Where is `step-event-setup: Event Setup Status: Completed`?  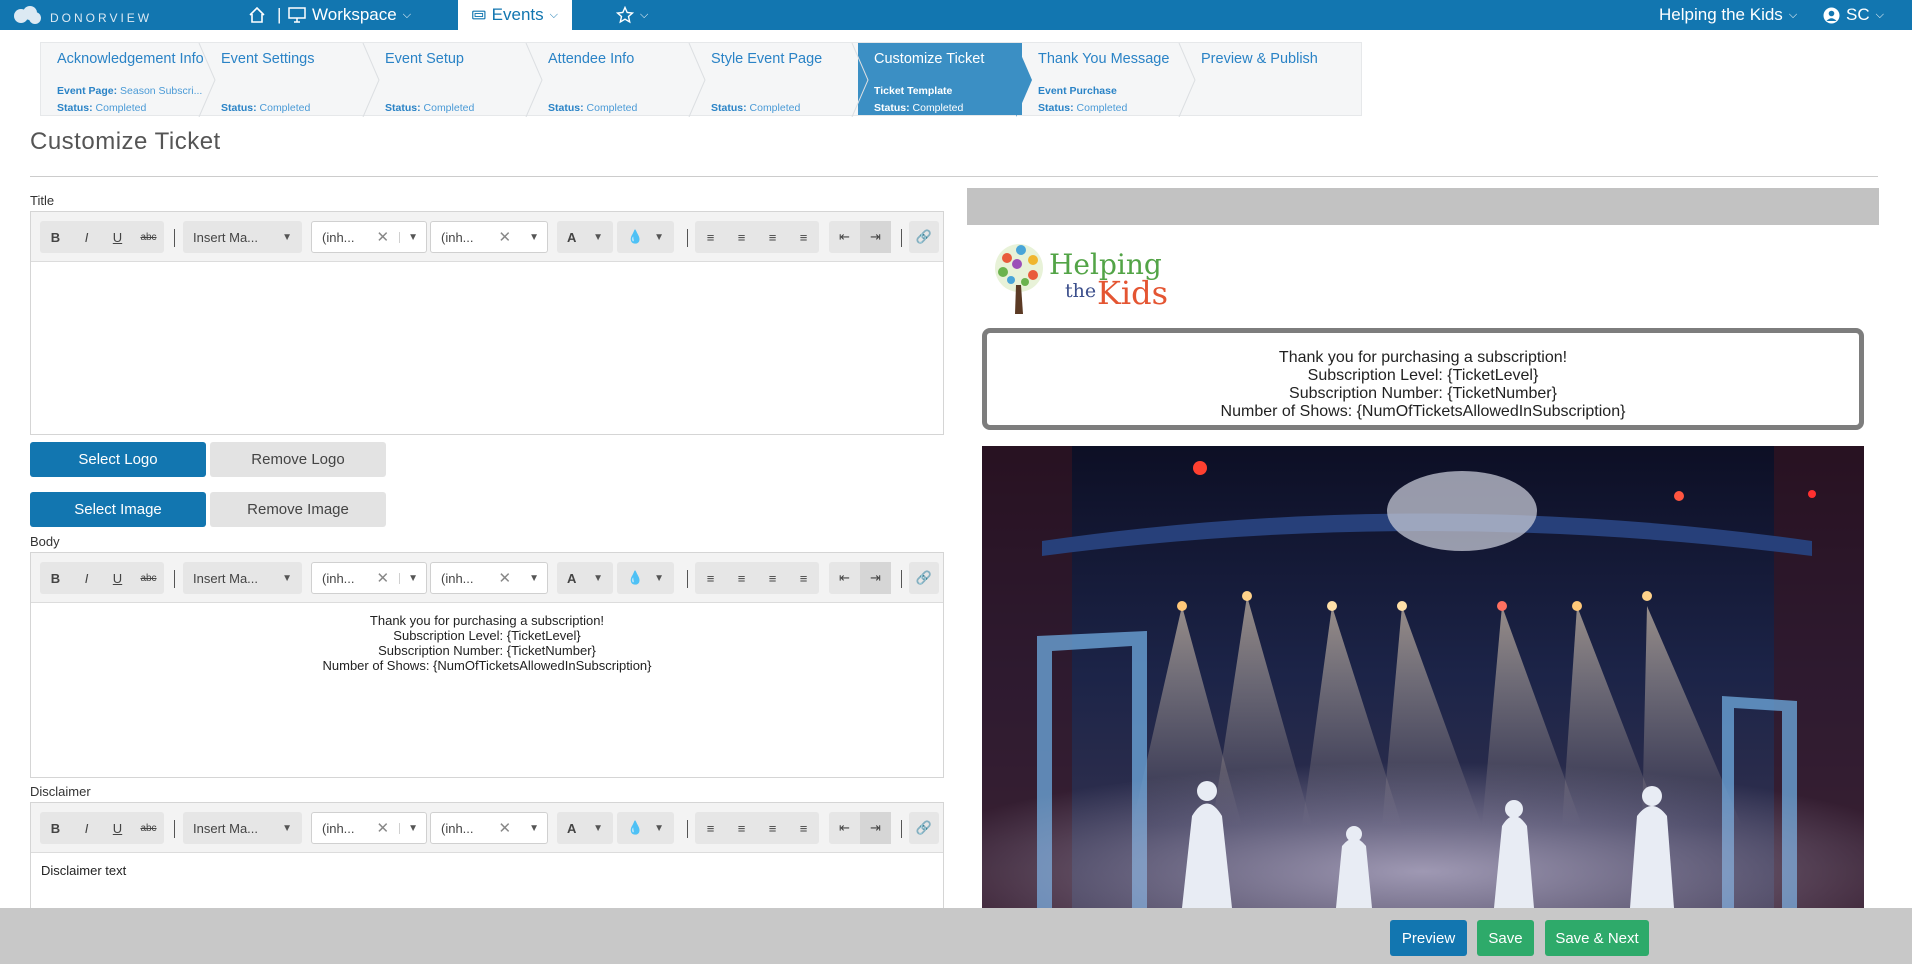
step-event-setup: Event Setup Status: Completed is located at coordinates (450, 79).